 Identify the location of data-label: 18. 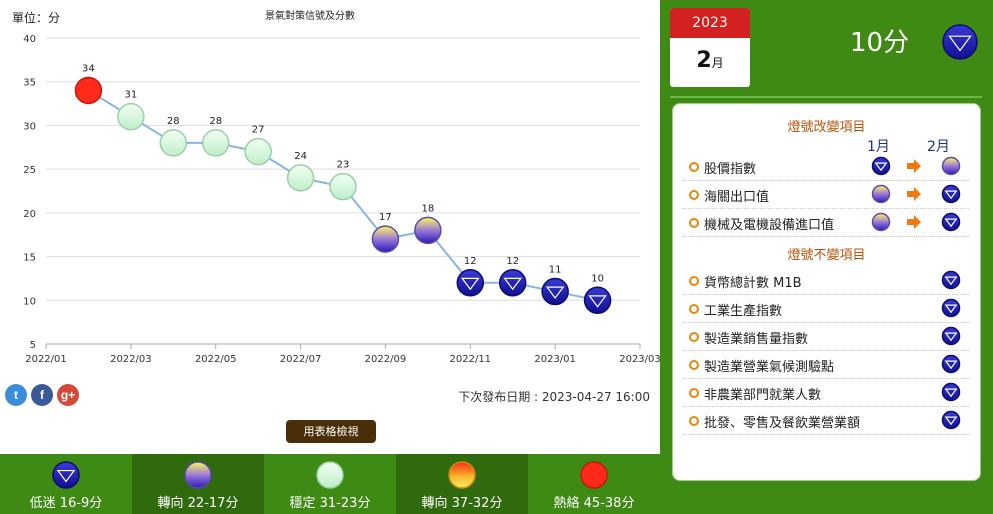
(427, 208).